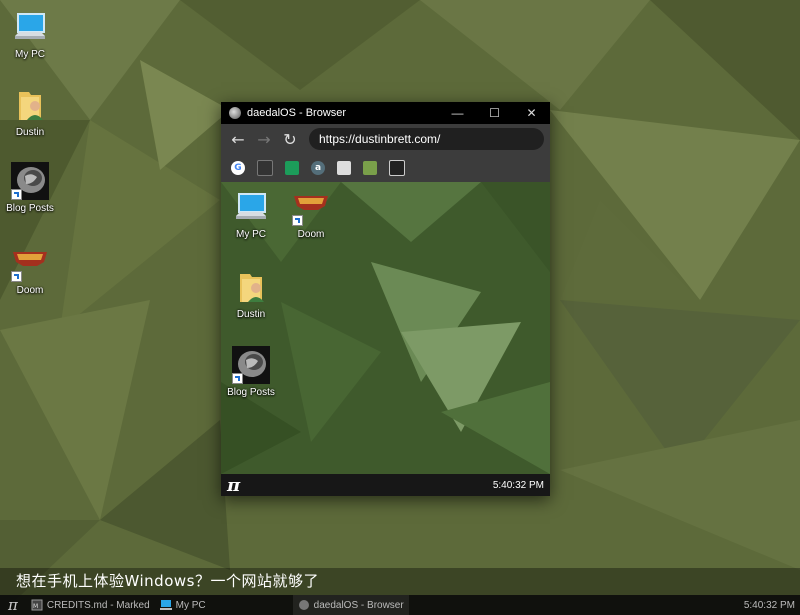 The image size is (800, 615). Describe the element at coordinates (385, 168) in the screenshot. I see `bookmarks-bar: G a` at that location.